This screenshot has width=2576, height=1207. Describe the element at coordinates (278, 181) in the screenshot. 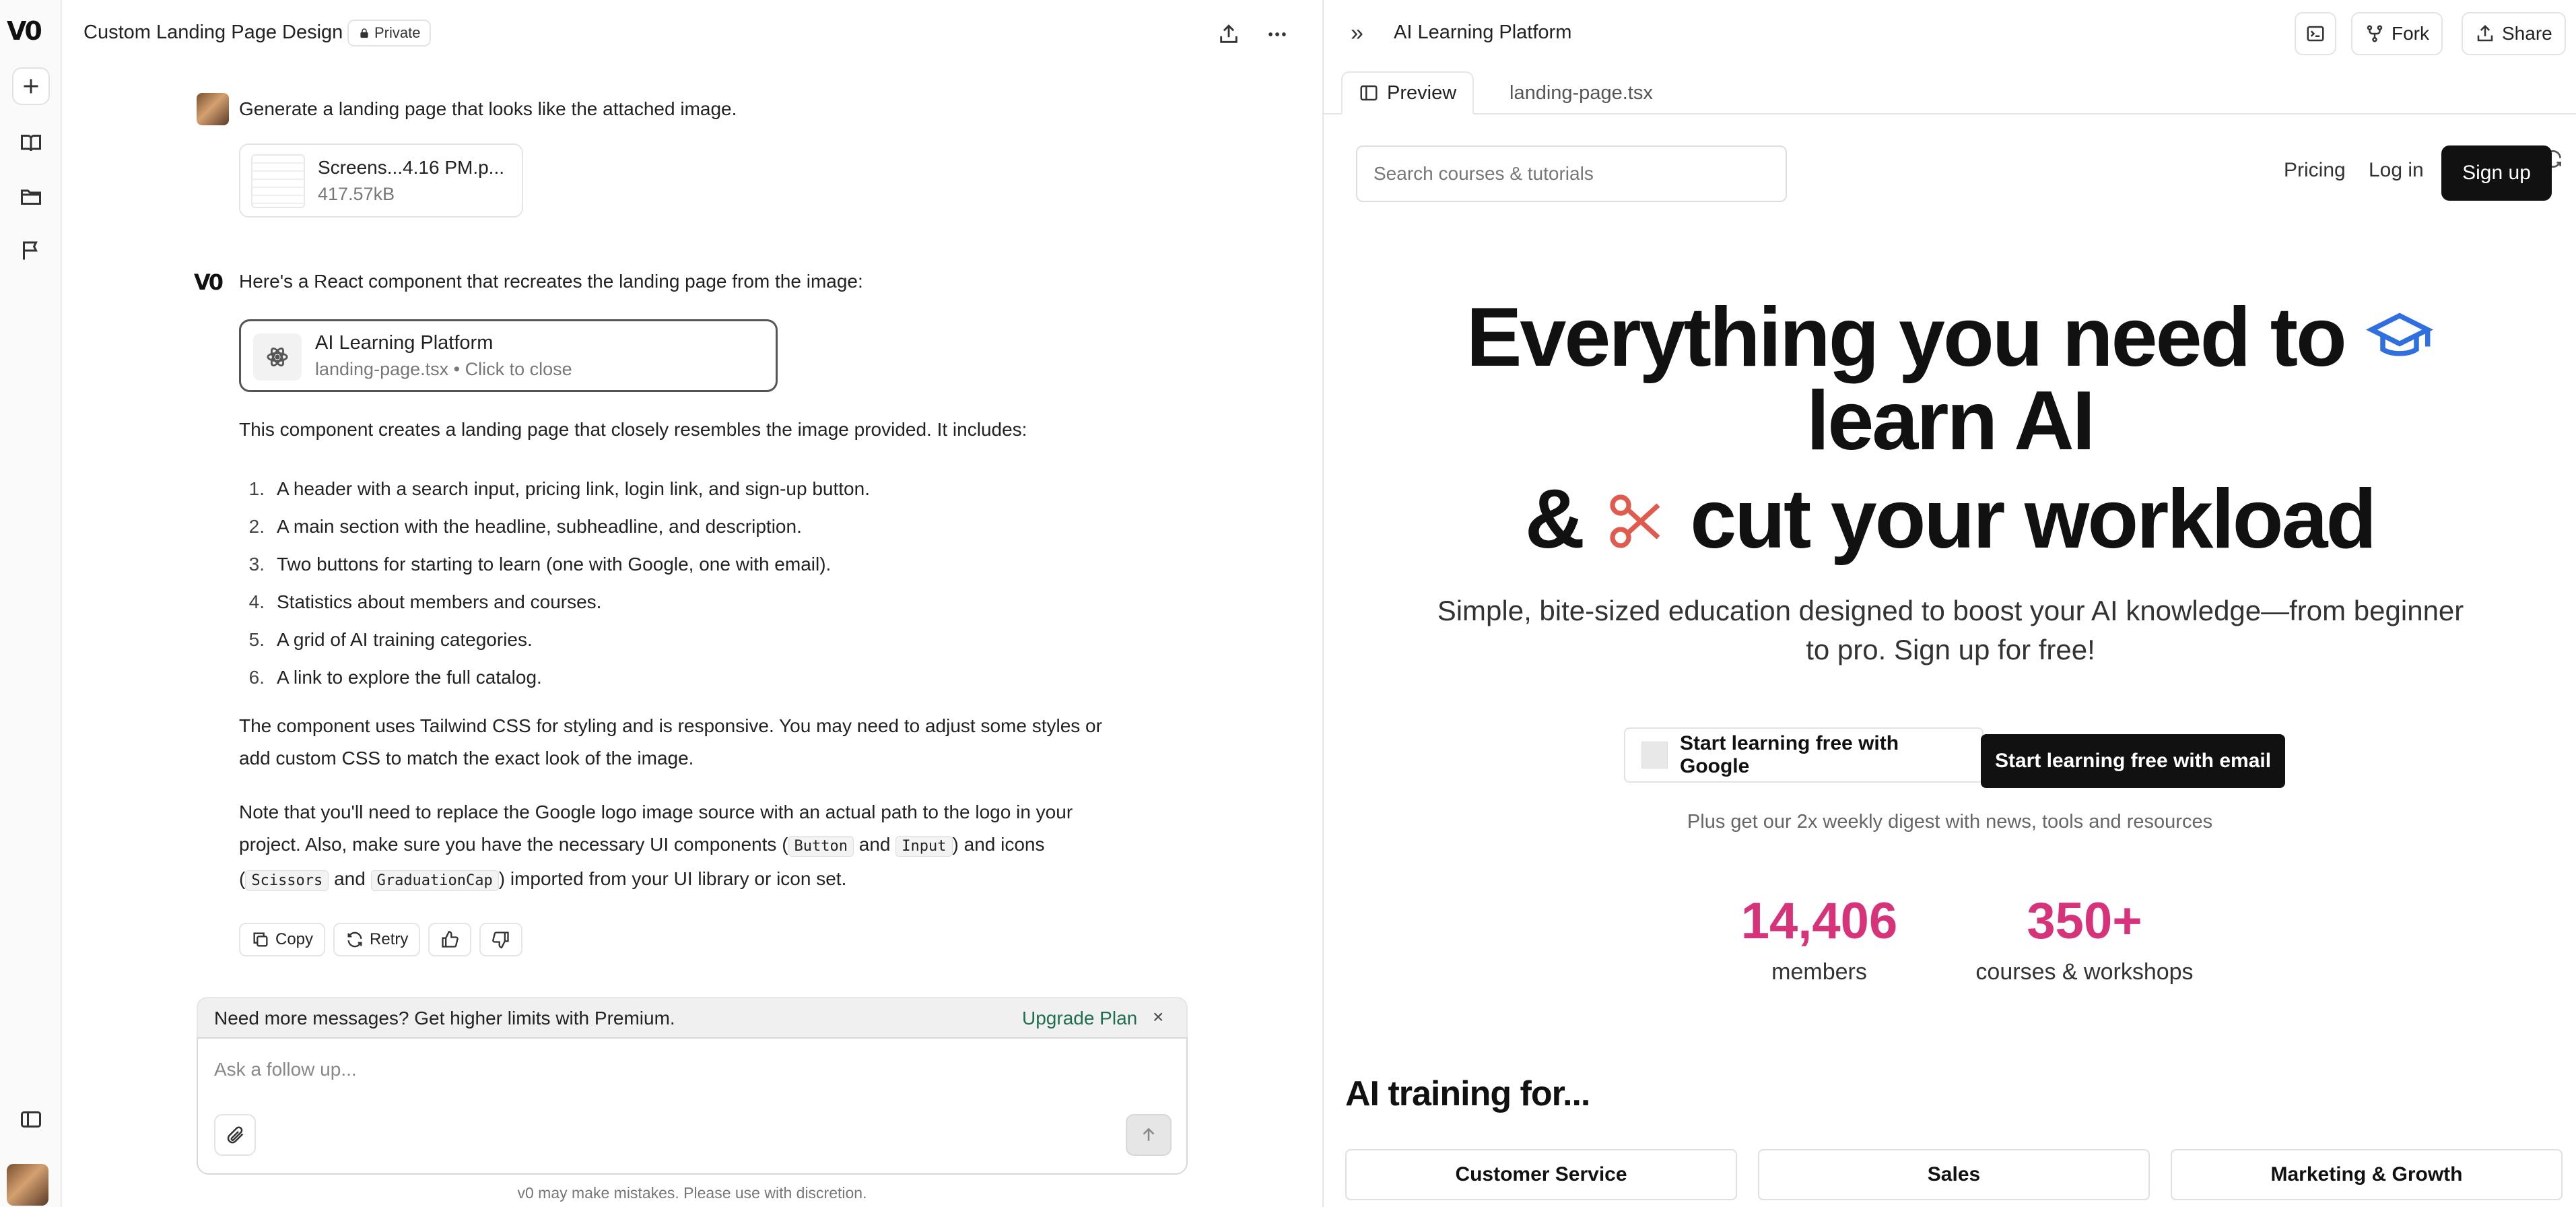

I see `attachment-thumbnail` at that location.